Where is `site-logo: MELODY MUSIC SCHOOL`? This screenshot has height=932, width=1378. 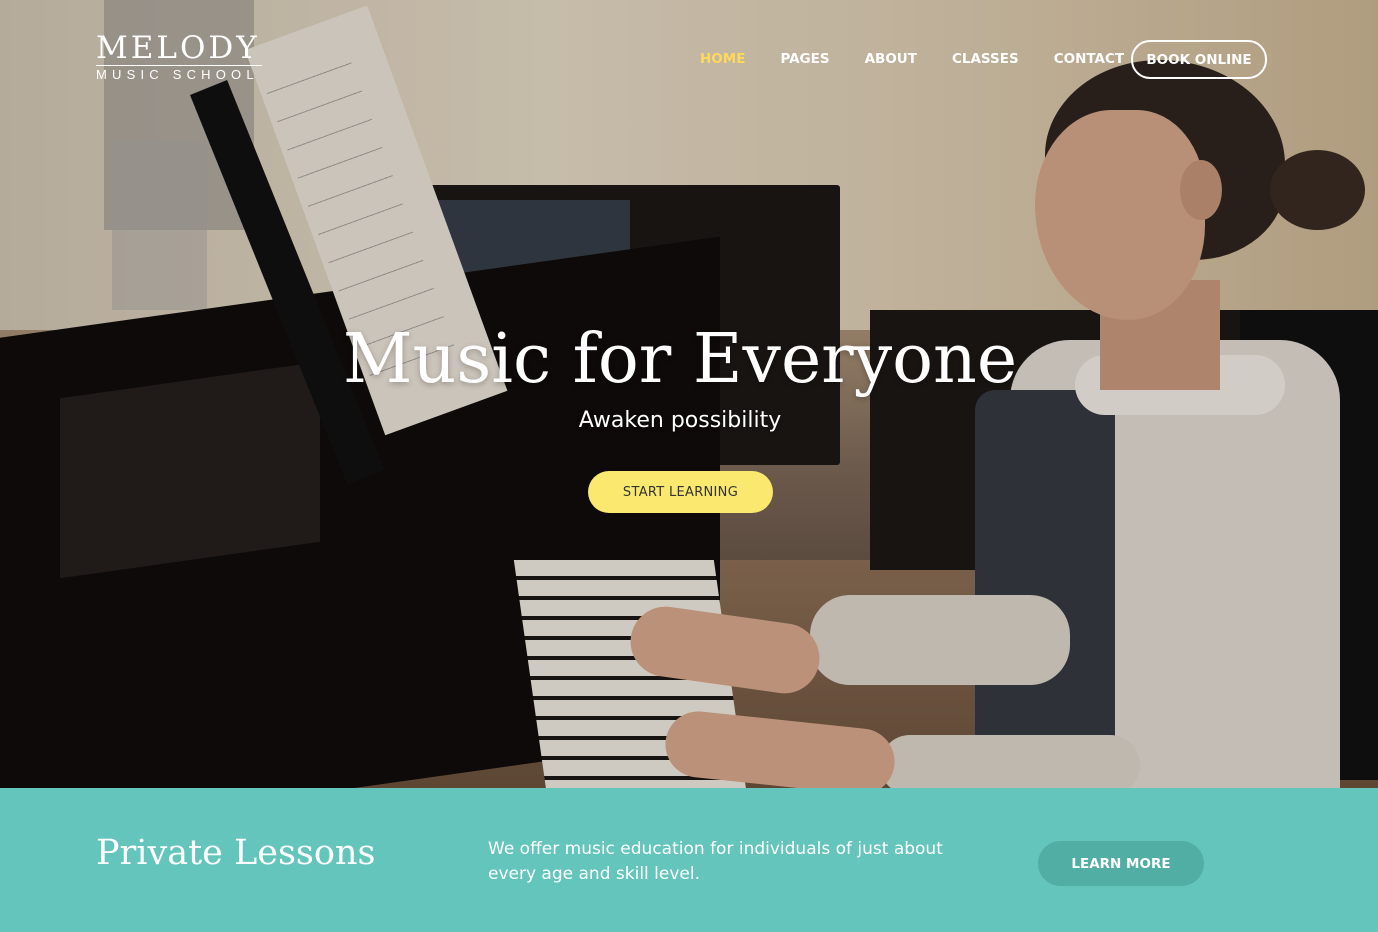
site-logo: MELODY MUSIC SCHOOL is located at coordinates (179, 57).